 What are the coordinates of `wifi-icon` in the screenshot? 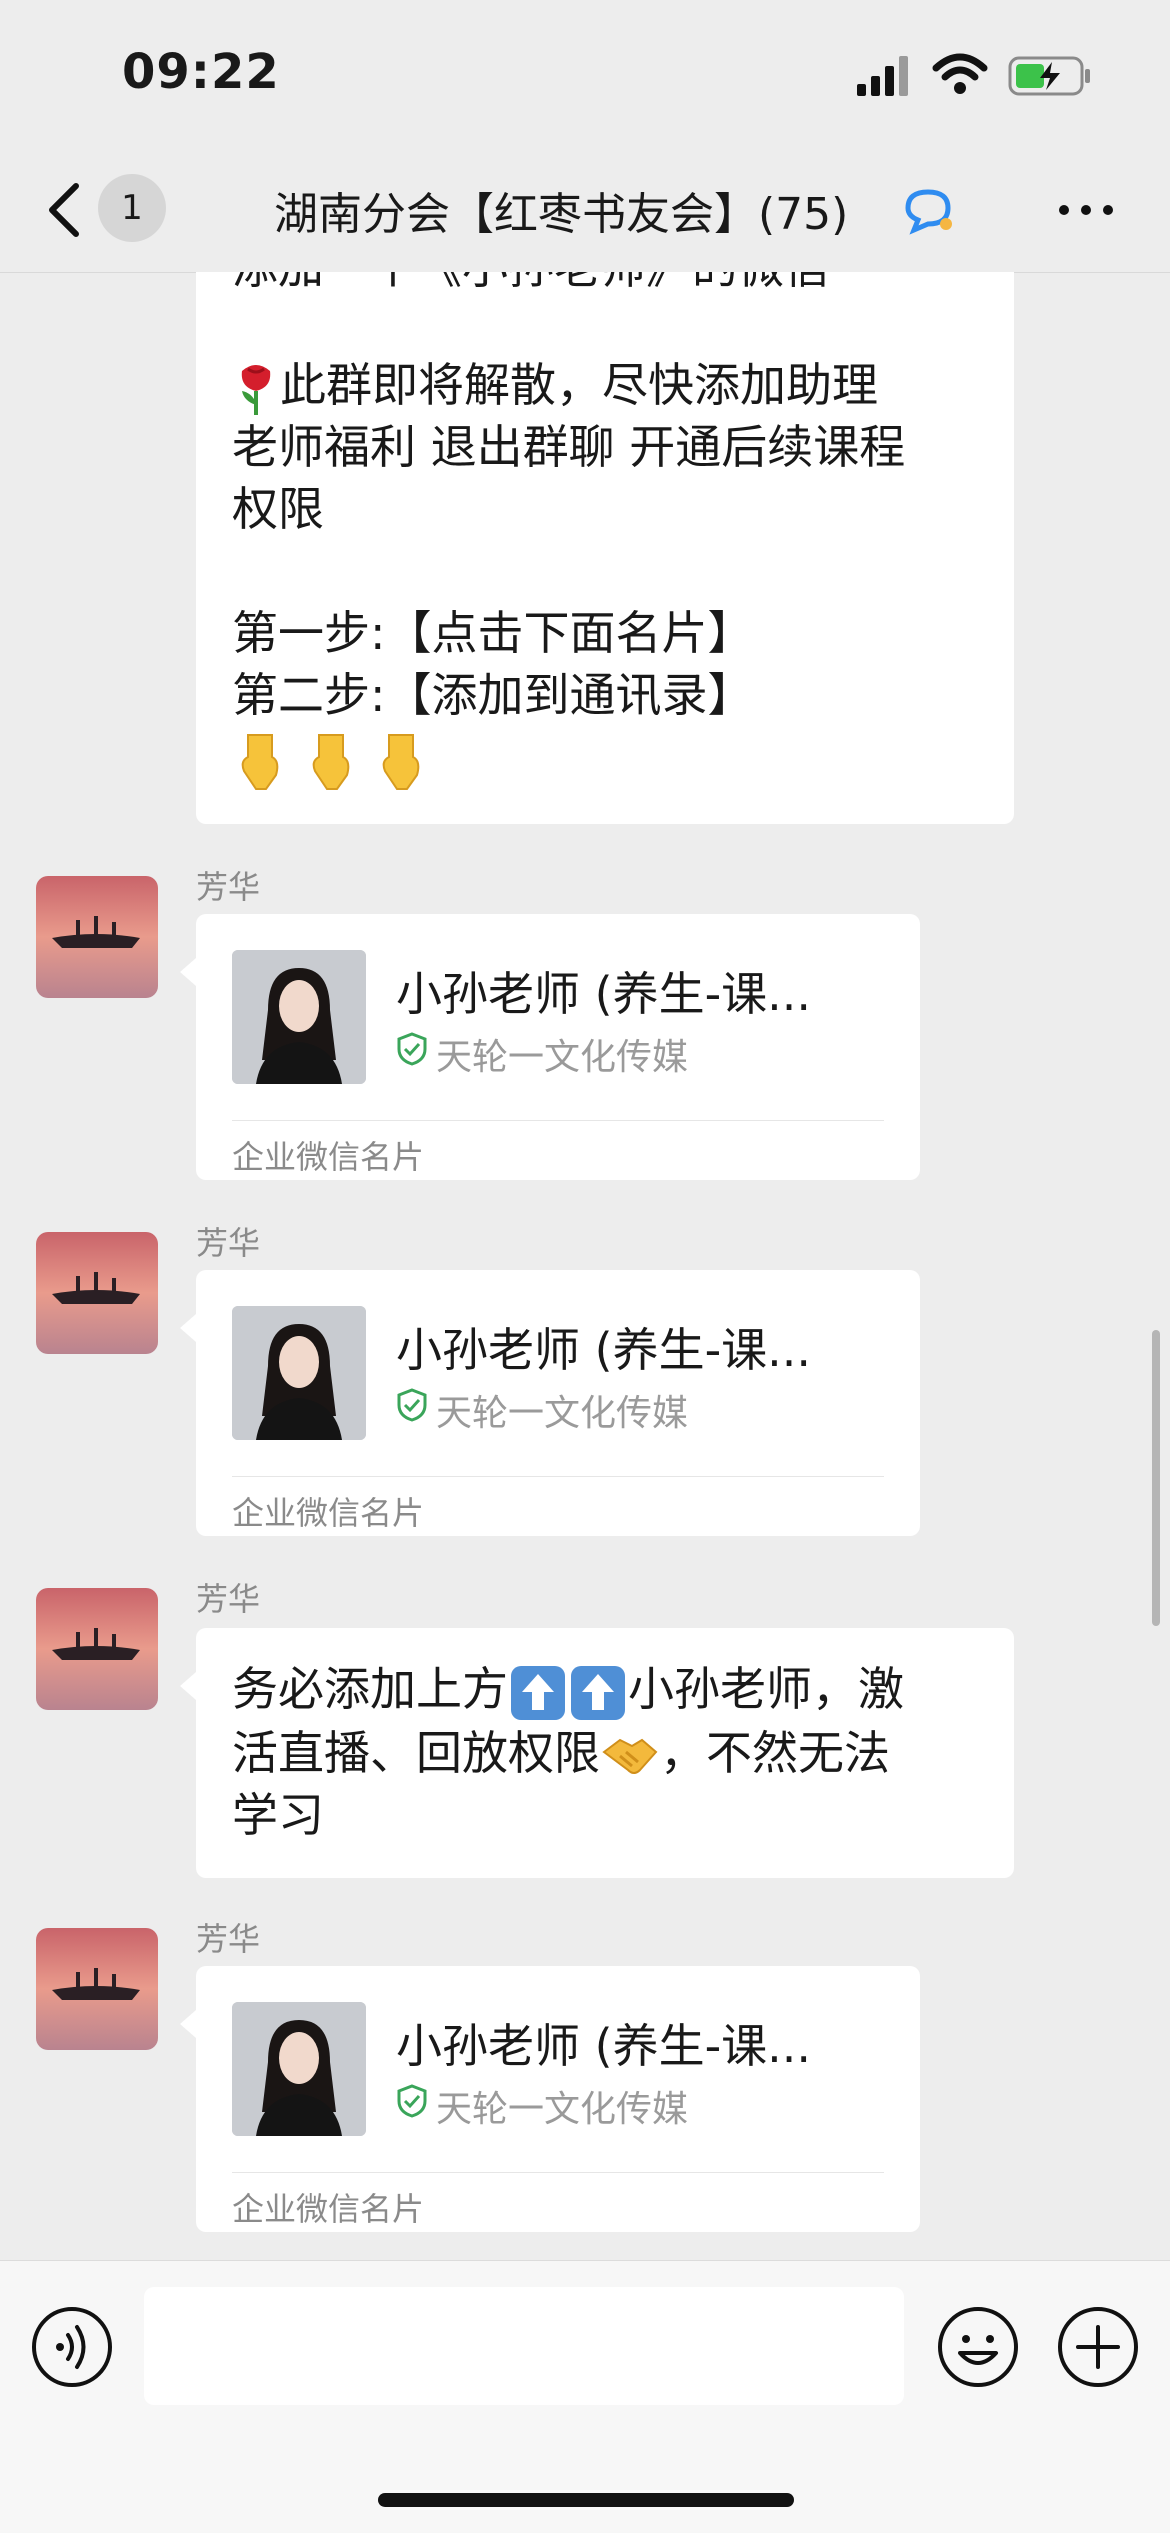 It's located at (960, 73).